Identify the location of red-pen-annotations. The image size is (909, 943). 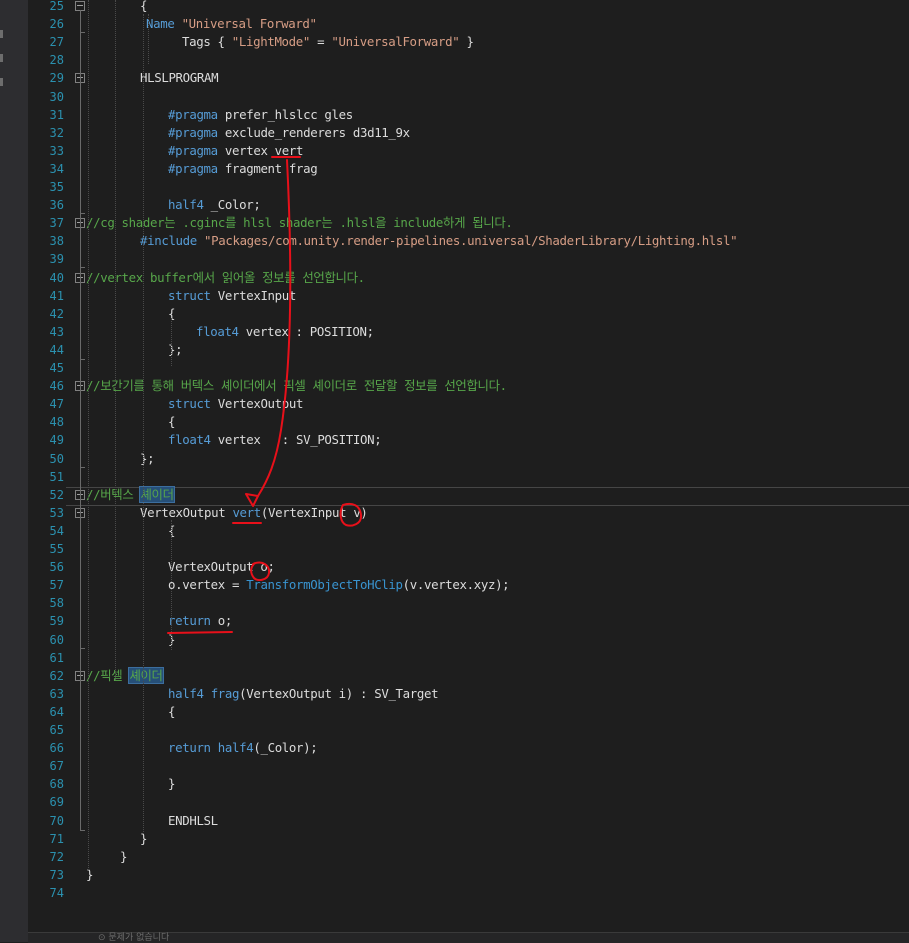
(265, 395).